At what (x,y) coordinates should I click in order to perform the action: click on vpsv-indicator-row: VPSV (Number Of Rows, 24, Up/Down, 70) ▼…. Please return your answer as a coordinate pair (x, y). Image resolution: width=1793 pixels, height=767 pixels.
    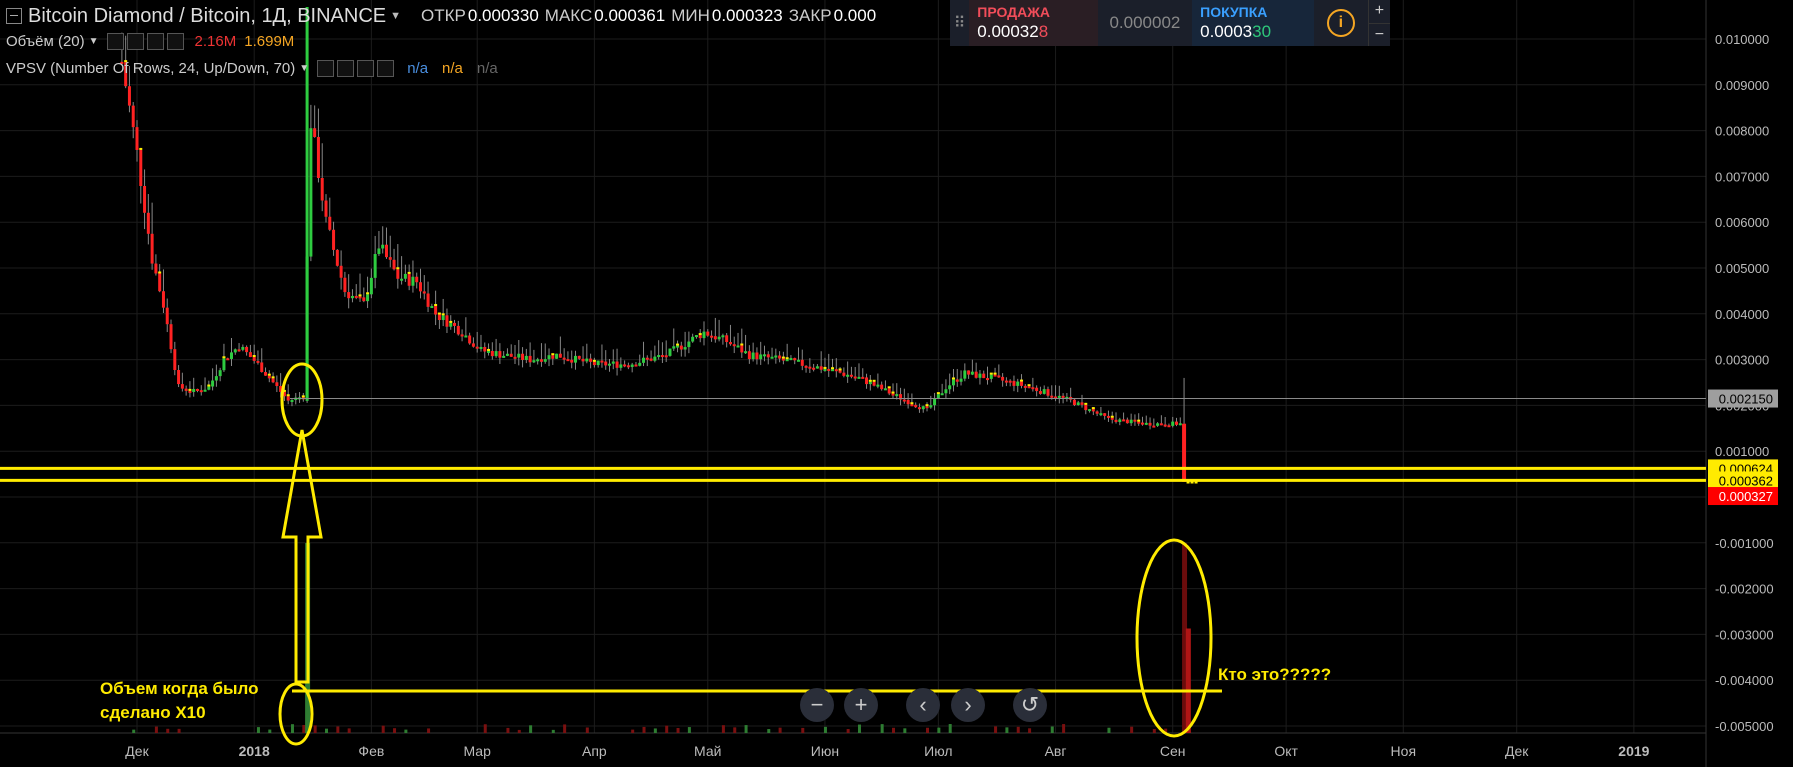
    Looking at the image, I should click on (252, 68).